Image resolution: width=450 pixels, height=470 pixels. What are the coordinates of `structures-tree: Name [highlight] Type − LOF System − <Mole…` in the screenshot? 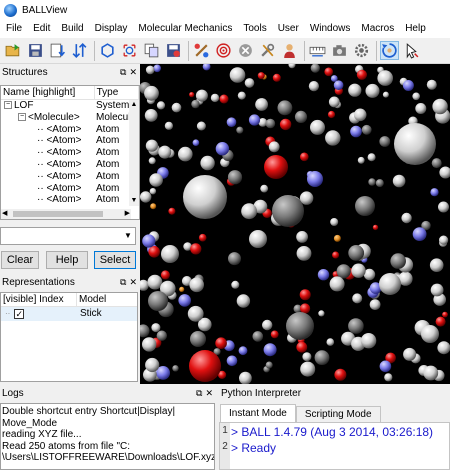 It's located at (70, 152).